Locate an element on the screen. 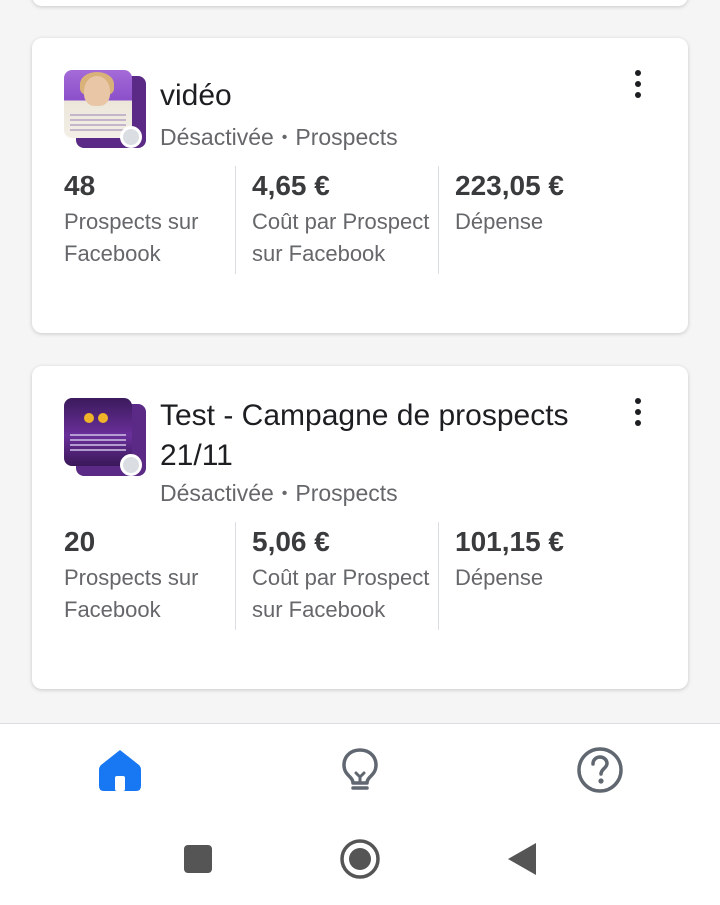 The height and width of the screenshot is (905, 720). metric-spend: 101,15 € Dépense is located at coordinates (539, 576).